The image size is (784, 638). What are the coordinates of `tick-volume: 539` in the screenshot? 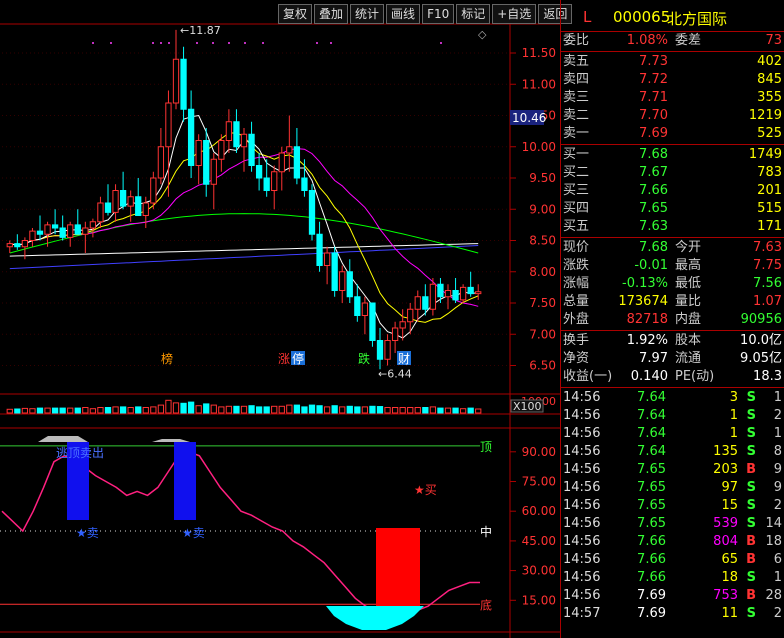 It's located at (725, 523).